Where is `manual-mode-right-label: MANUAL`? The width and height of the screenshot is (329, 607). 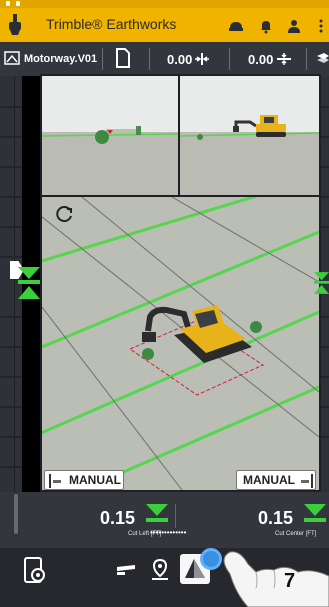 manual-mode-right-label: MANUAL is located at coordinates (269, 480).